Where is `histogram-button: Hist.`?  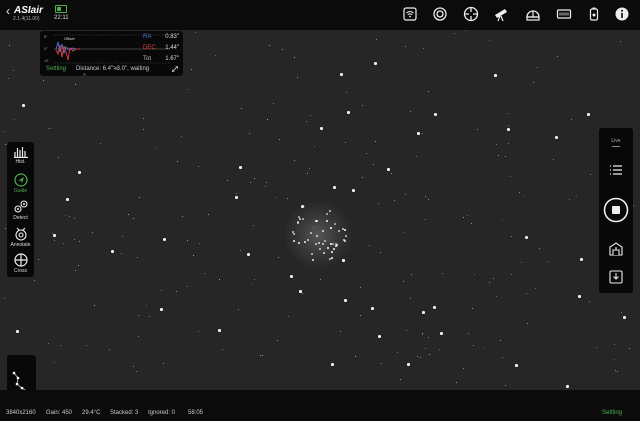 histogram-button: Hist. is located at coordinates (20, 155).